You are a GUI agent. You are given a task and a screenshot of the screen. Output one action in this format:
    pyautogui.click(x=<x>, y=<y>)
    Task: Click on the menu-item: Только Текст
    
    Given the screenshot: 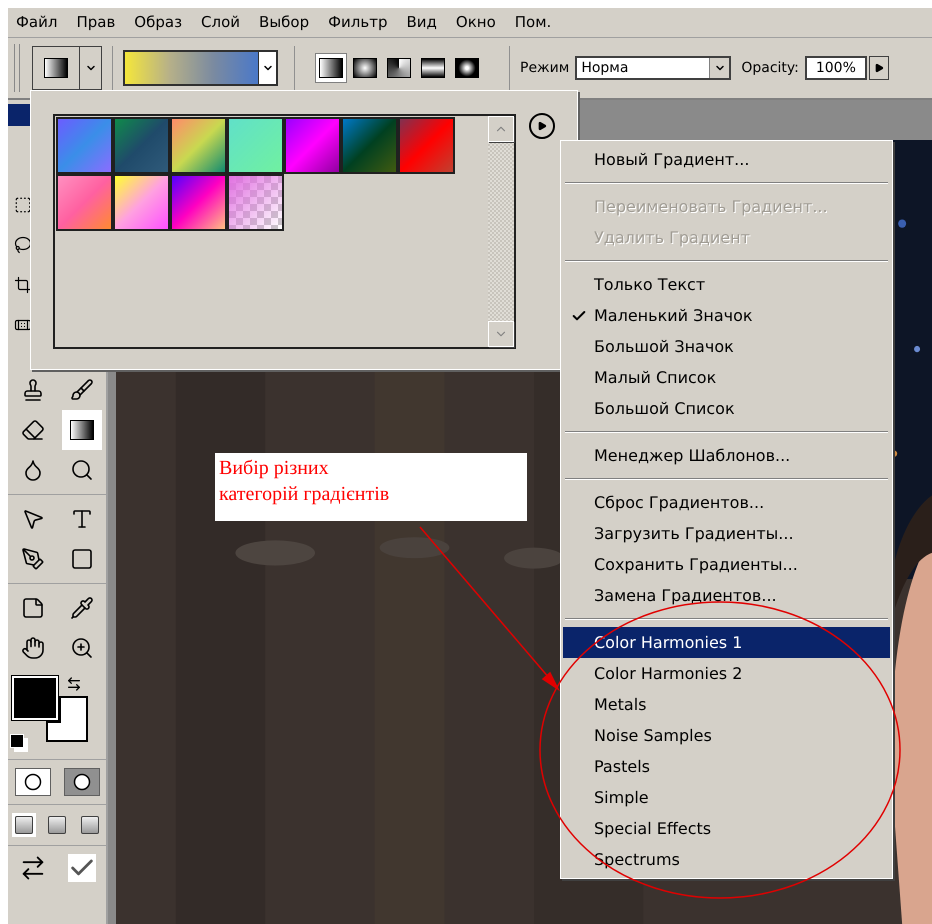 What is the action you would take?
    pyautogui.click(x=726, y=284)
    